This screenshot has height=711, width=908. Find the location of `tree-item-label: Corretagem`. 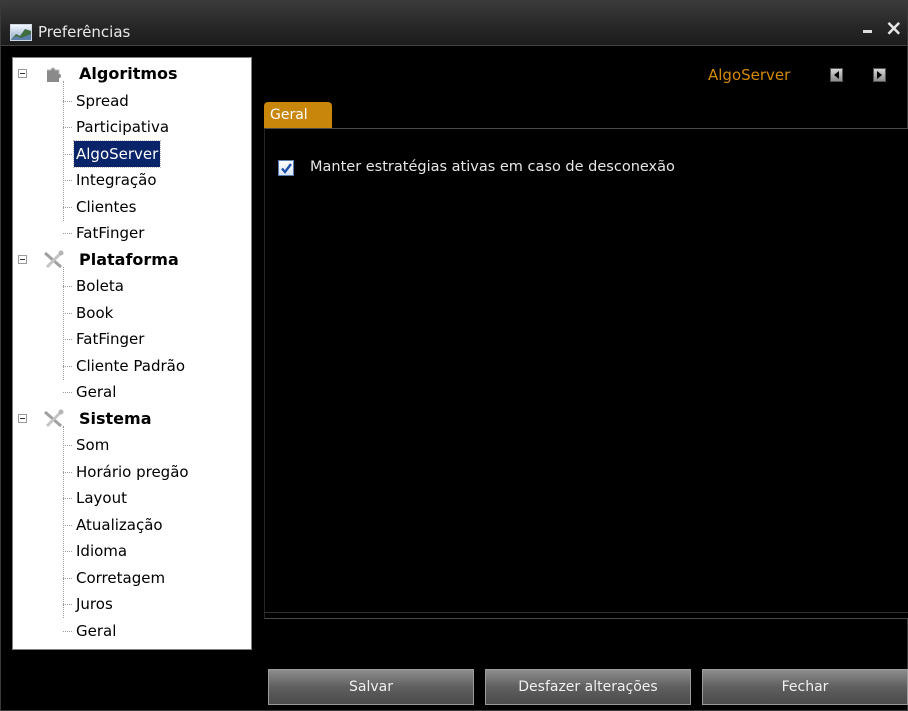

tree-item-label: Corretagem is located at coordinates (121, 577).